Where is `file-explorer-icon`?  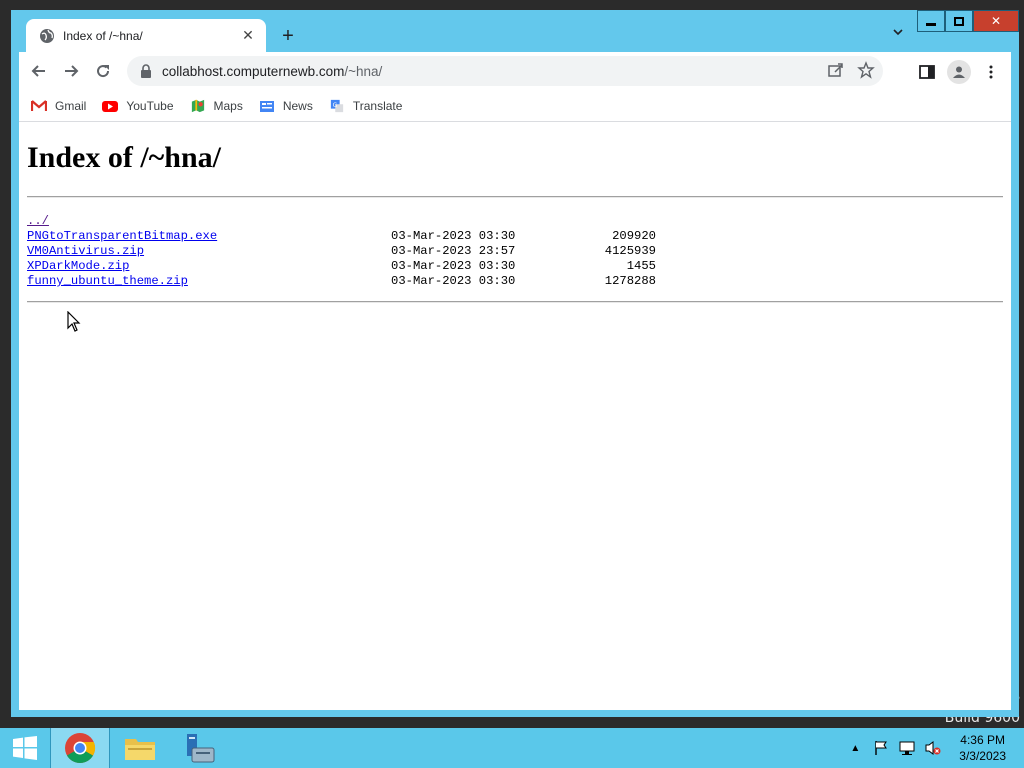 file-explorer-icon is located at coordinates (140, 749).